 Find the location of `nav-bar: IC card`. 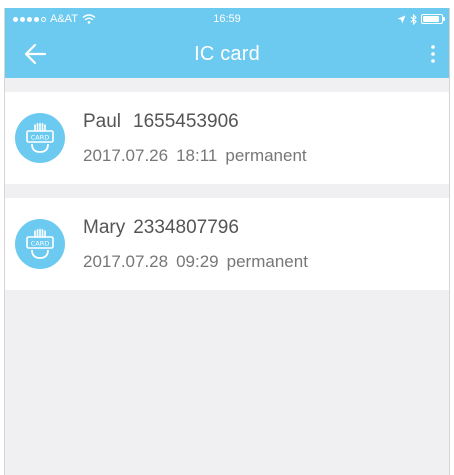

nav-bar: IC card is located at coordinates (227, 54).